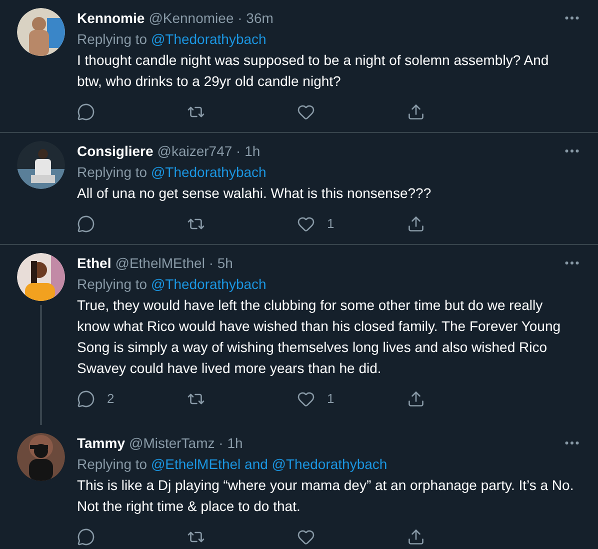 The width and height of the screenshot is (598, 549). What do you see at coordinates (94, 263) in the screenshot?
I see `display-name: Ethel` at bounding box center [94, 263].